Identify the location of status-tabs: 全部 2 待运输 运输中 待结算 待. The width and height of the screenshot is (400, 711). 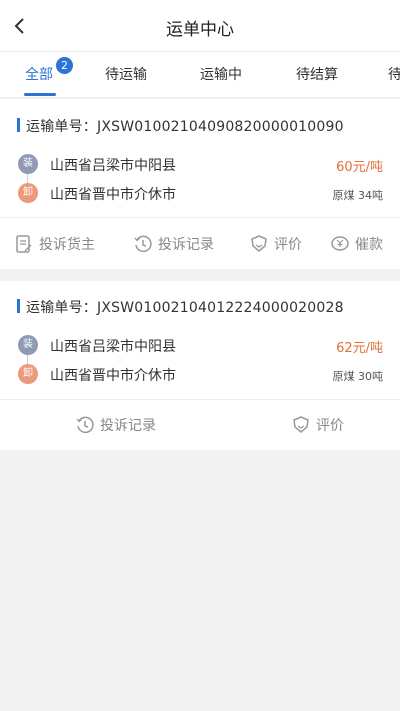
(200, 75).